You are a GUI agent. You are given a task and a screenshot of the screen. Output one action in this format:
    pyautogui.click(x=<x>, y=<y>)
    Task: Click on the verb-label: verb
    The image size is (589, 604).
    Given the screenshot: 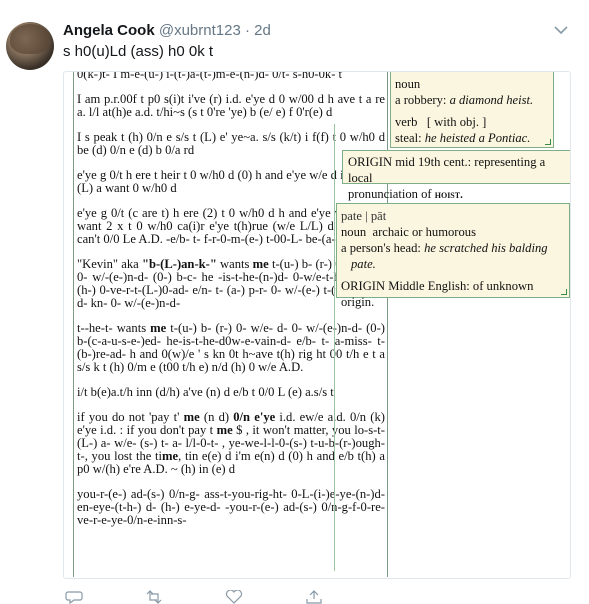 What is the action you would take?
    pyautogui.click(x=406, y=122)
    